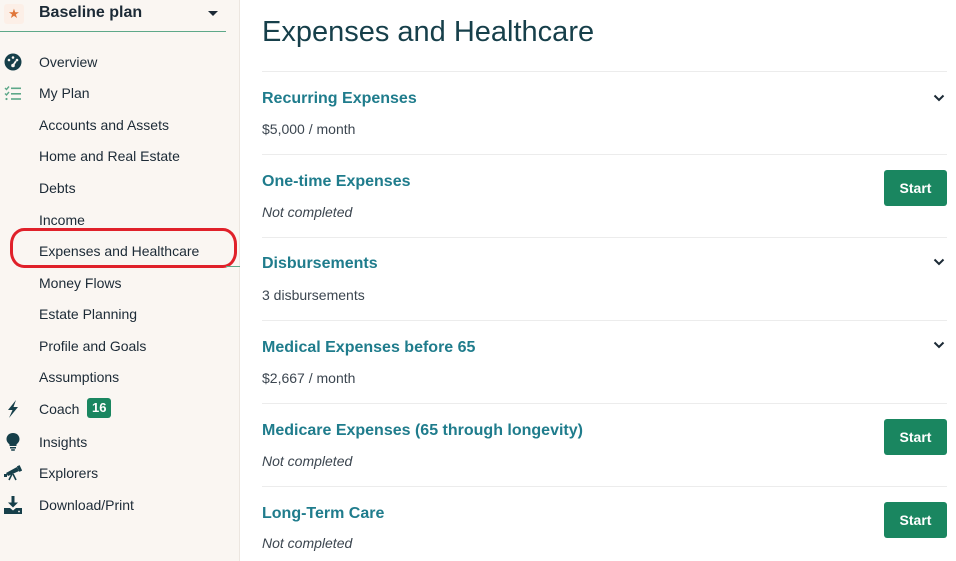 This screenshot has width=956, height=561. Describe the element at coordinates (64, 93) in the screenshot. I see `sidebar-item-label: My Plan` at that location.